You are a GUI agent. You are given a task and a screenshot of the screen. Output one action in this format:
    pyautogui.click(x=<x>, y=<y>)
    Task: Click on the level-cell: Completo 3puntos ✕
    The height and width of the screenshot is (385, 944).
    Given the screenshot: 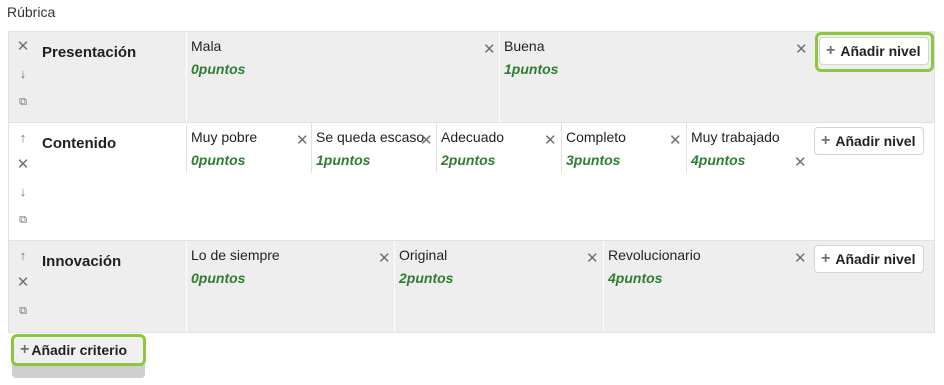 What is the action you would take?
    pyautogui.click(x=623, y=148)
    